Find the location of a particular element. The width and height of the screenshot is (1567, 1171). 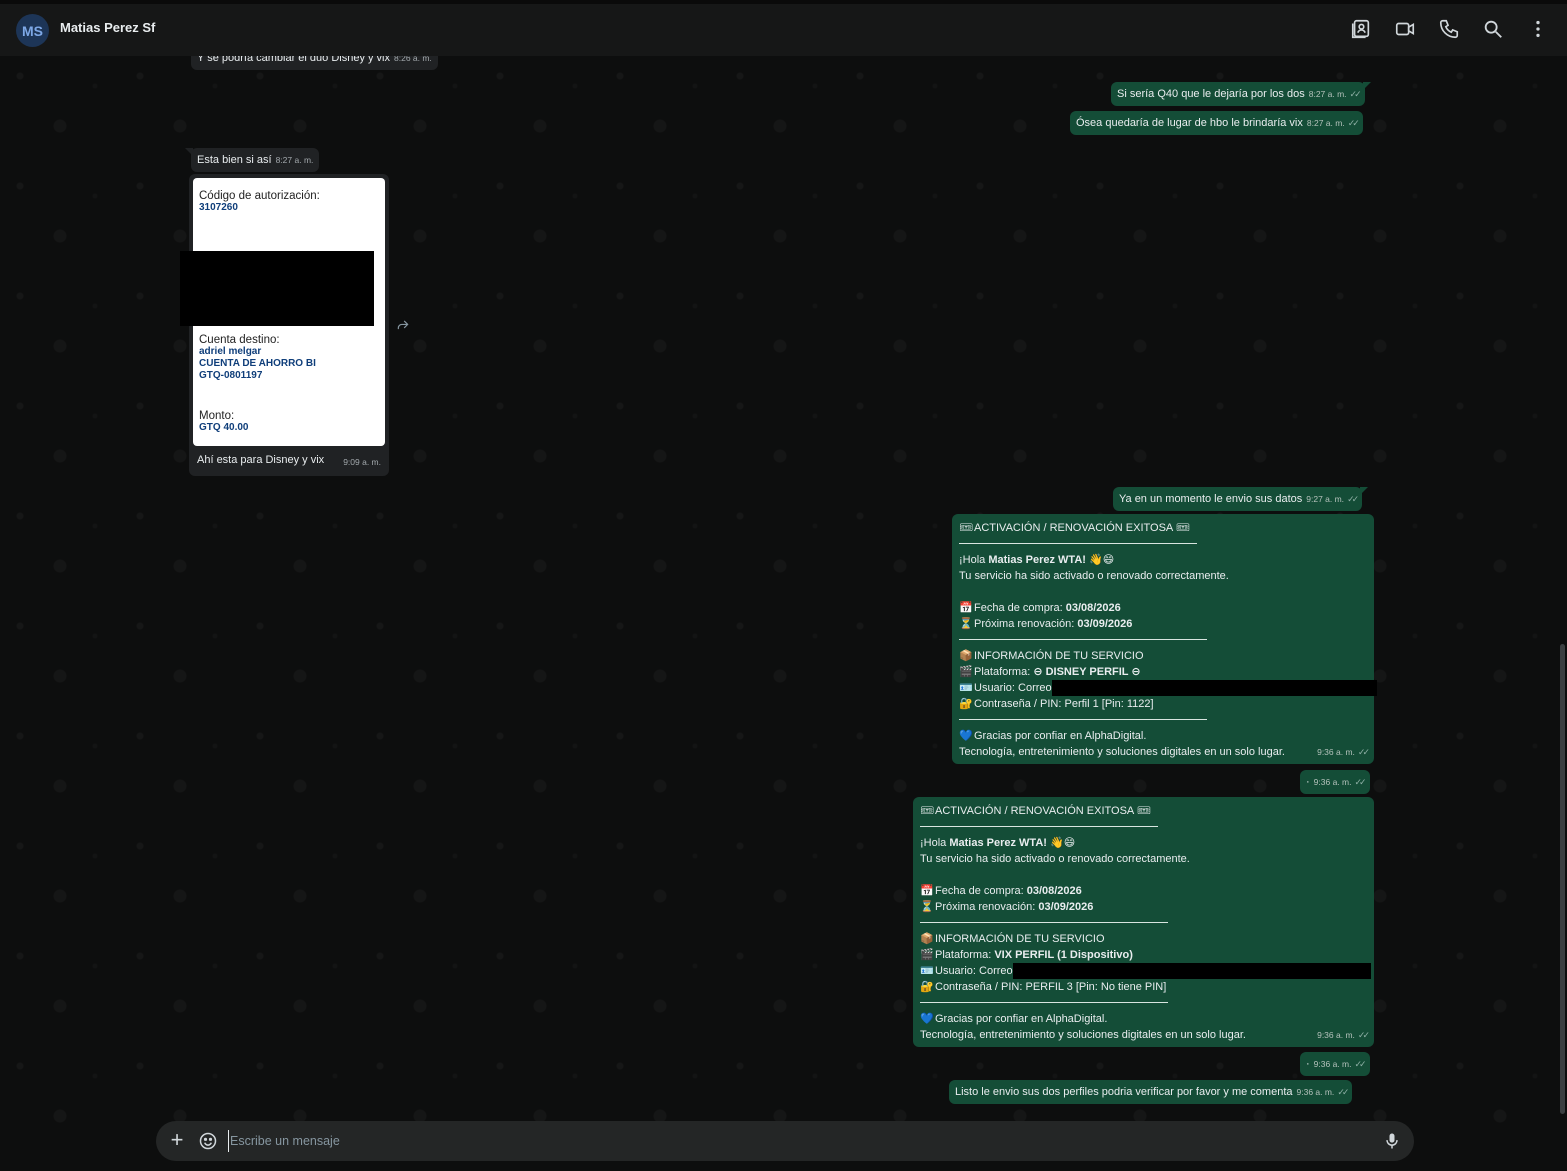

platform-value: ⊖ DISNEY PERFIL ⊖ is located at coordinates (1087, 672).